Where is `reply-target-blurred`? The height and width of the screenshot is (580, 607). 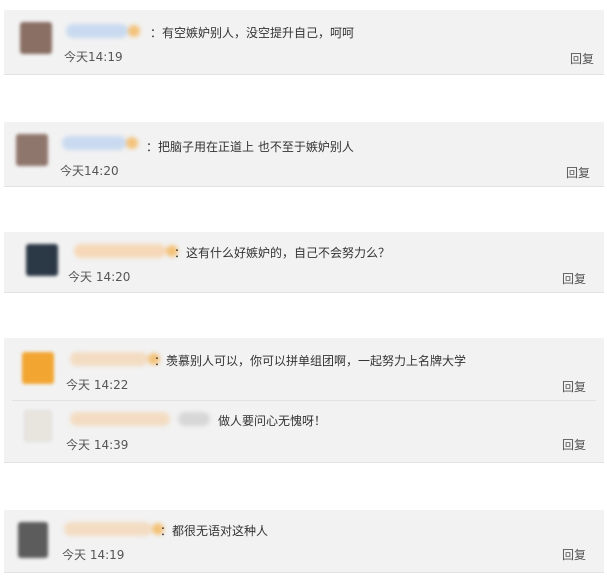 reply-target-blurred is located at coordinates (194, 419).